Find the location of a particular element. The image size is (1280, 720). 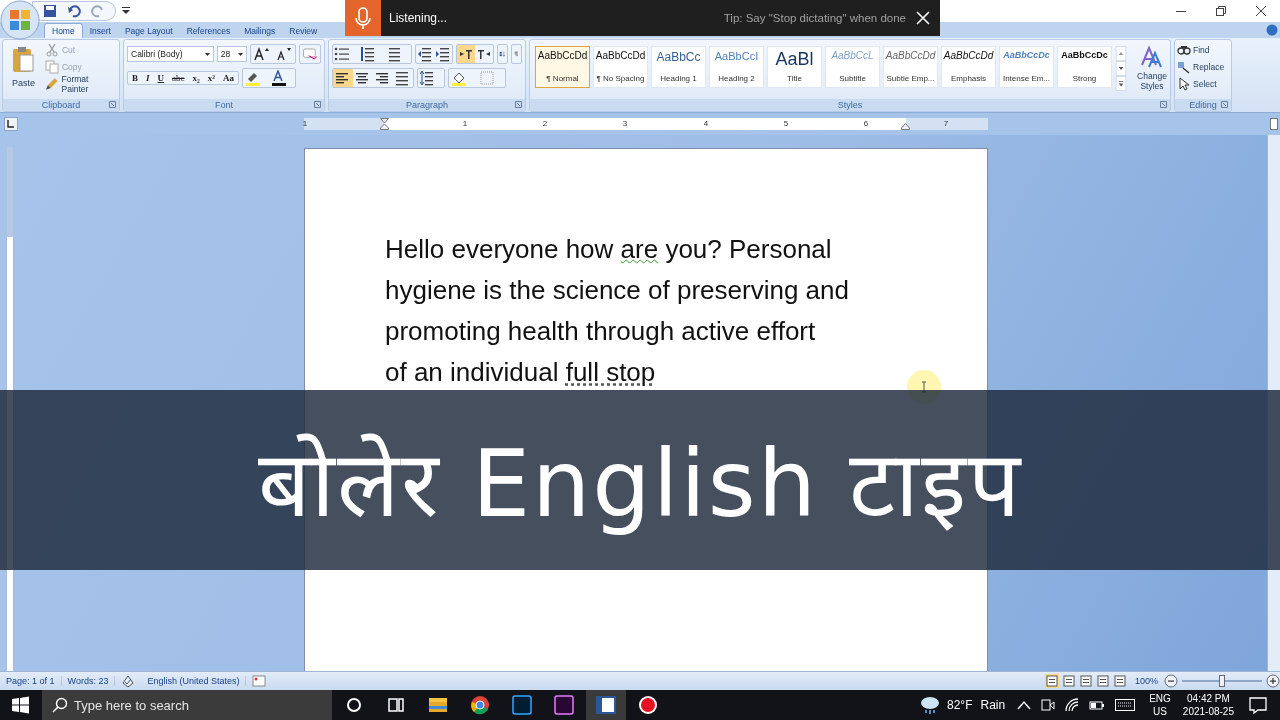

format-button: Aa is located at coordinates (228, 78).